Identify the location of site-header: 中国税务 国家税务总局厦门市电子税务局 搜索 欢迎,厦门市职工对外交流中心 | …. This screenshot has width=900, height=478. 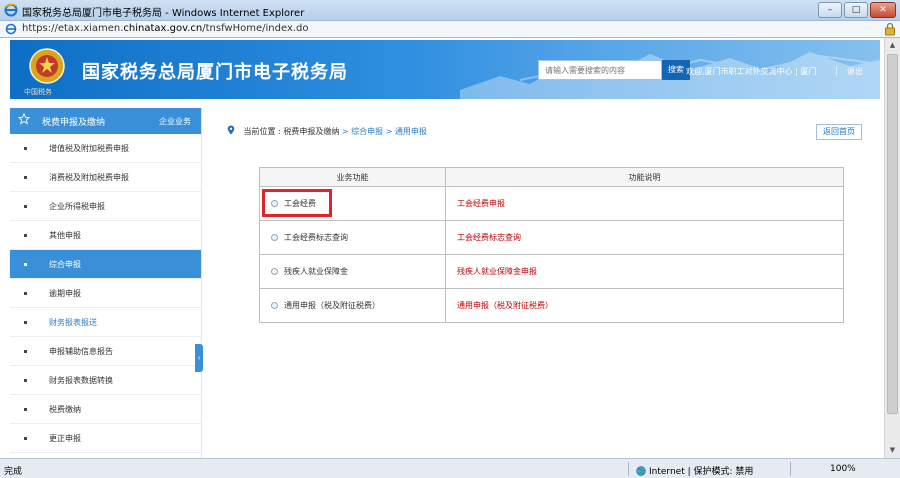
(445, 69).